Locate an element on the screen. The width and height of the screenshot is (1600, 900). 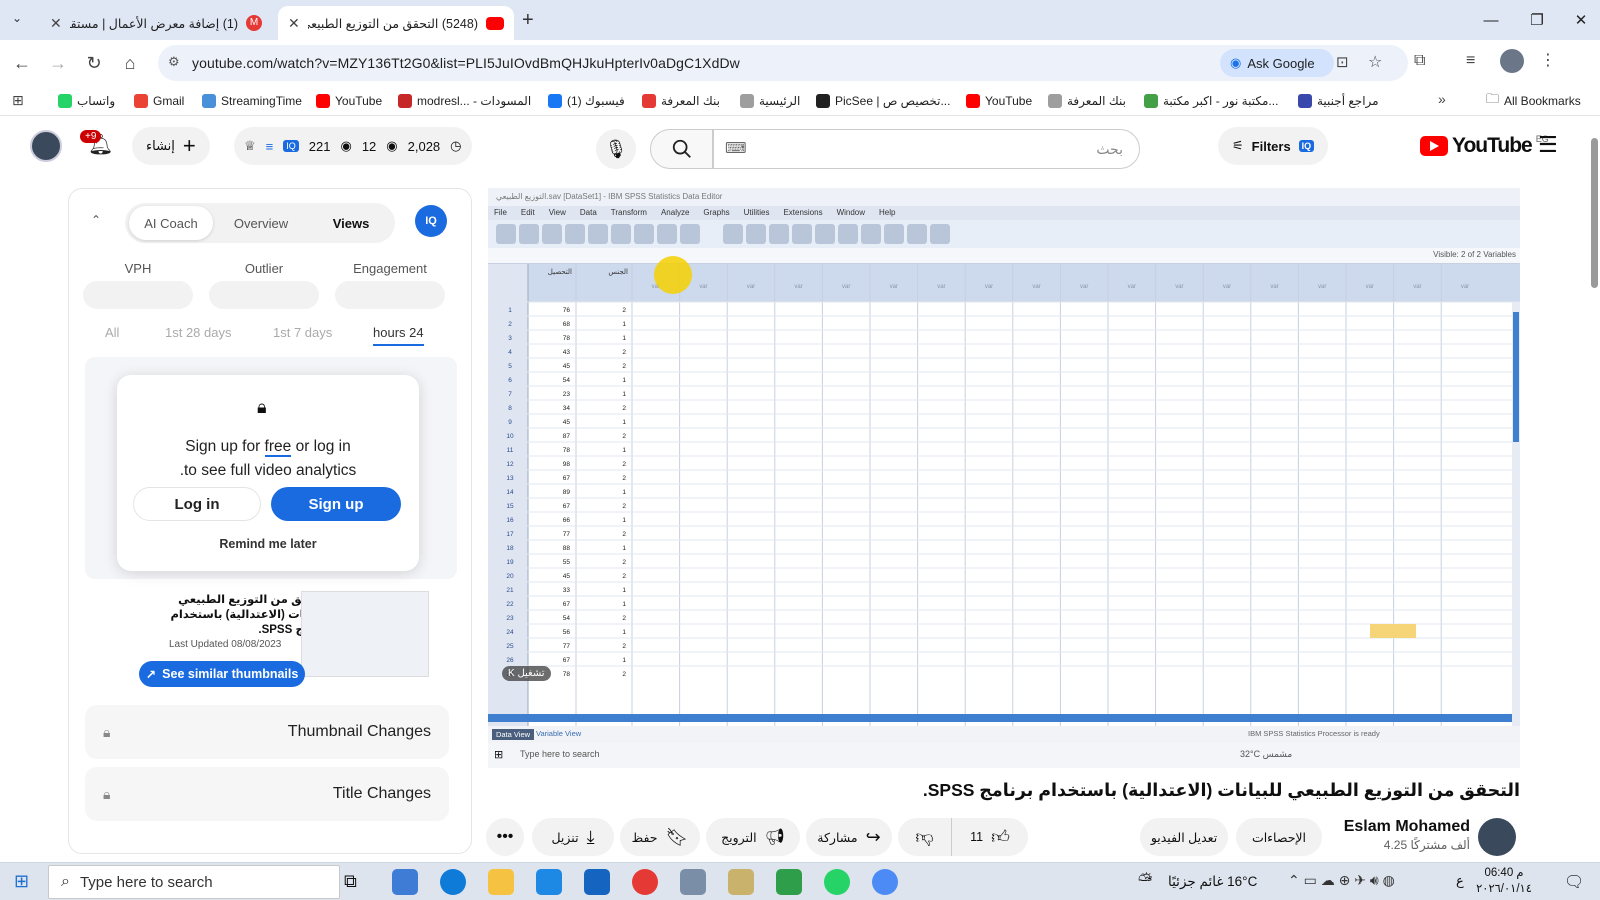
more-actions-button: ••• is located at coordinates (505, 837).